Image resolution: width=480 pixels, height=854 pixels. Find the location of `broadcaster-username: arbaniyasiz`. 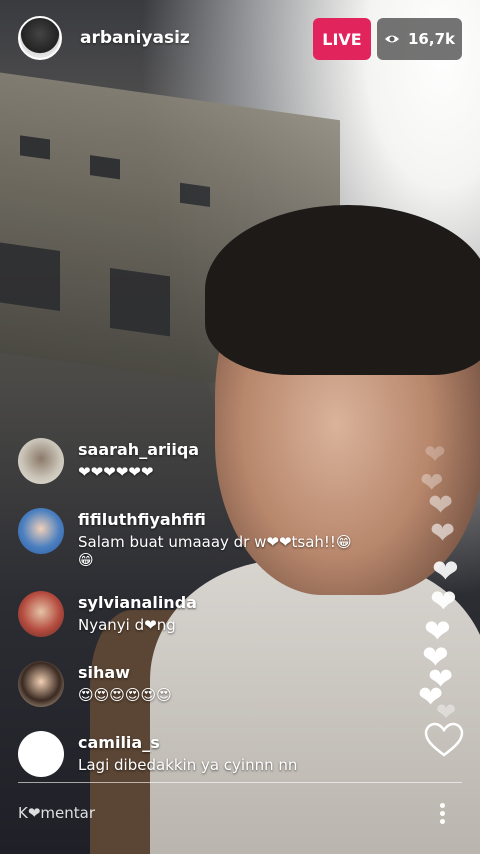

broadcaster-username: arbaniyasiz is located at coordinates (135, 38).